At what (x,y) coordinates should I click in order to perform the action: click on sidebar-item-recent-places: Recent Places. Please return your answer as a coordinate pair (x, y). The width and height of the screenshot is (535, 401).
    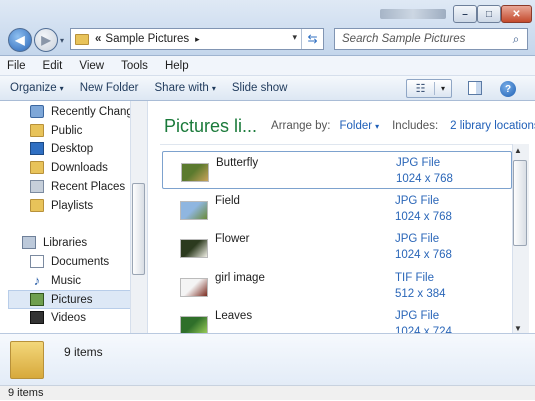
    Looking at the image, I should click on (77, 186).